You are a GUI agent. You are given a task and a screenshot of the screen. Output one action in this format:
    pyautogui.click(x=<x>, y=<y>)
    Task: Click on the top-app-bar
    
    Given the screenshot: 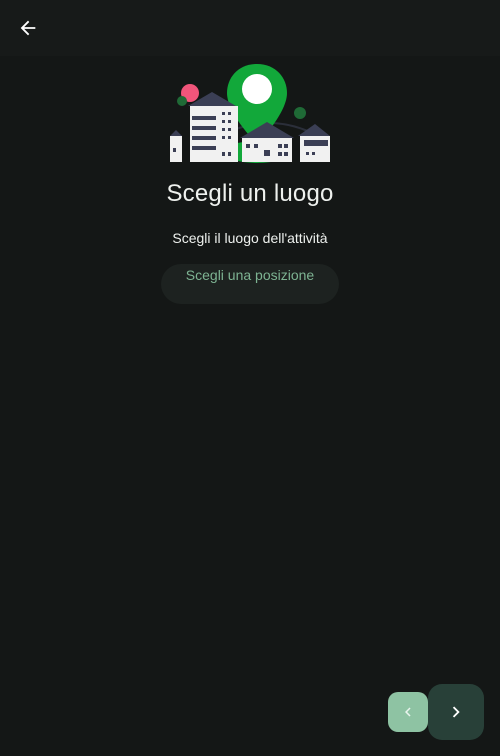 What is the action you would take?
    pyautogui.click(x=250, y=28)
    